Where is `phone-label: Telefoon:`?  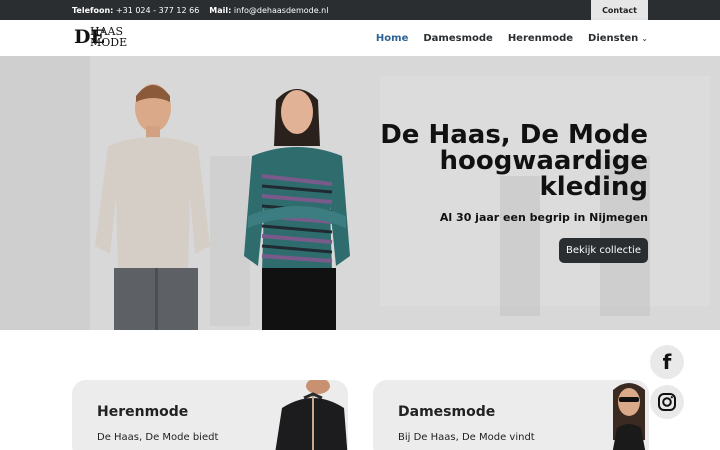
phone-label: Telefoon: is located at coordinates (93, 10).